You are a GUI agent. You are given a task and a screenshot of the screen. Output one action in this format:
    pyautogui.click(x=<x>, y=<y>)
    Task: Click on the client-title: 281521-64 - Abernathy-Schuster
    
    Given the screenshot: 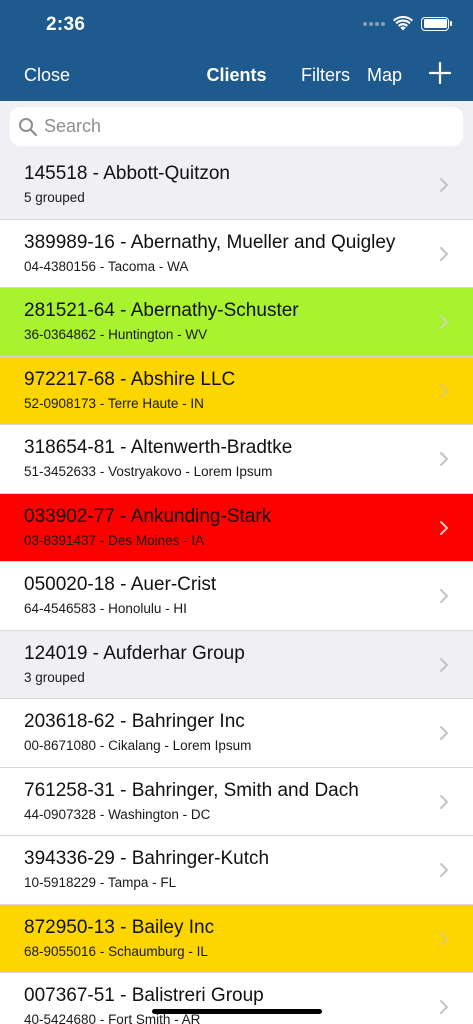 What is the action you would take?
    pyautogui.click(x=161, y=310)
    